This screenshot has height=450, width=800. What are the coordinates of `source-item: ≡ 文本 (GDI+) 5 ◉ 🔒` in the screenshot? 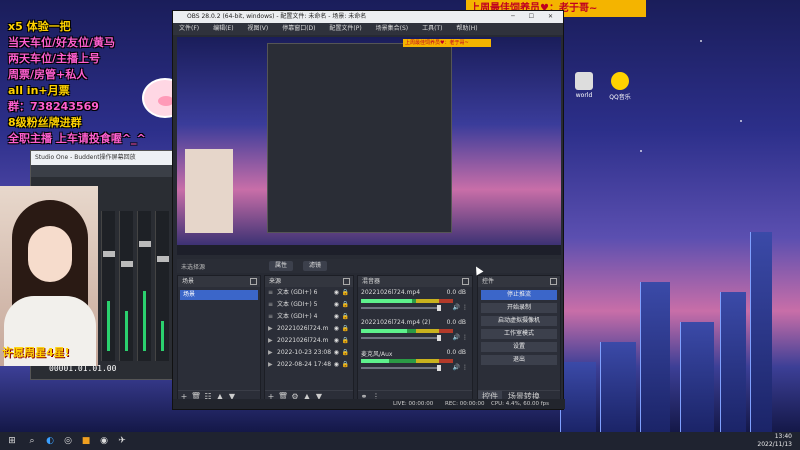 It's located at (309, 305).